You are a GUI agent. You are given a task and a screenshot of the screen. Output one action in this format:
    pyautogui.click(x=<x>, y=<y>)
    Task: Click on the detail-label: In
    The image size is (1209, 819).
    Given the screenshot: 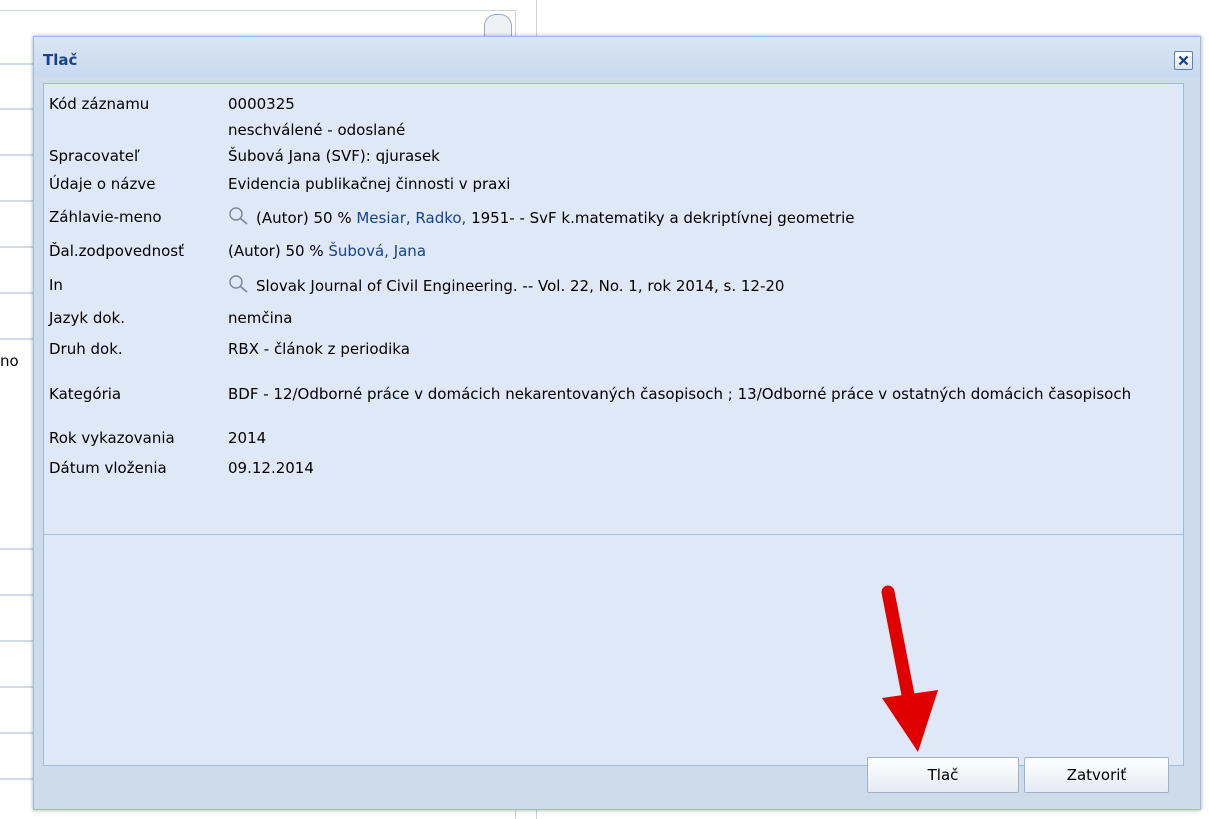 What is the action you would take?
    pyautogui.click(x=56, y=285)
    